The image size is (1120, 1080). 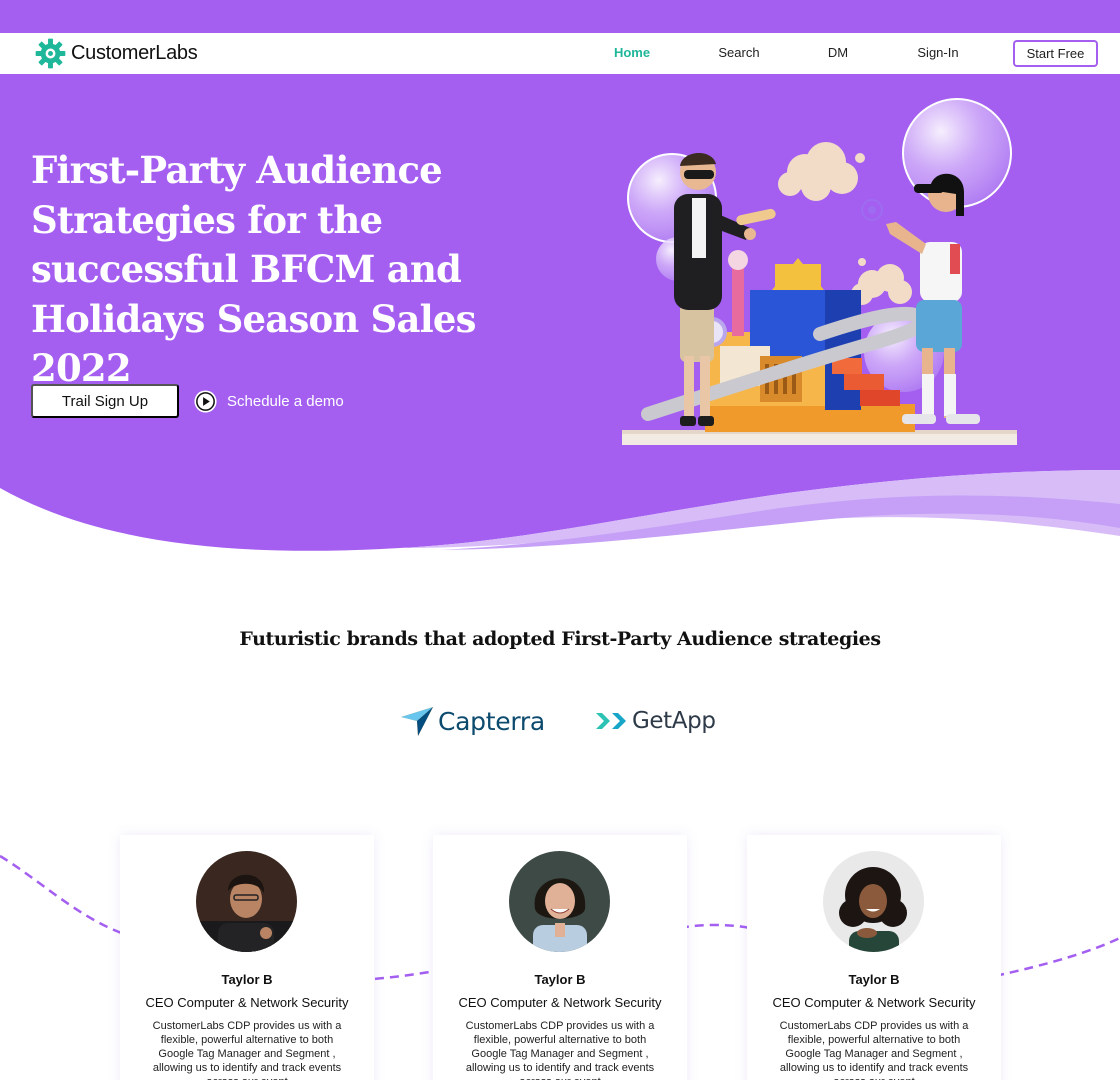 I want to click on gear-logo-icon, so click(x=50, y=53).